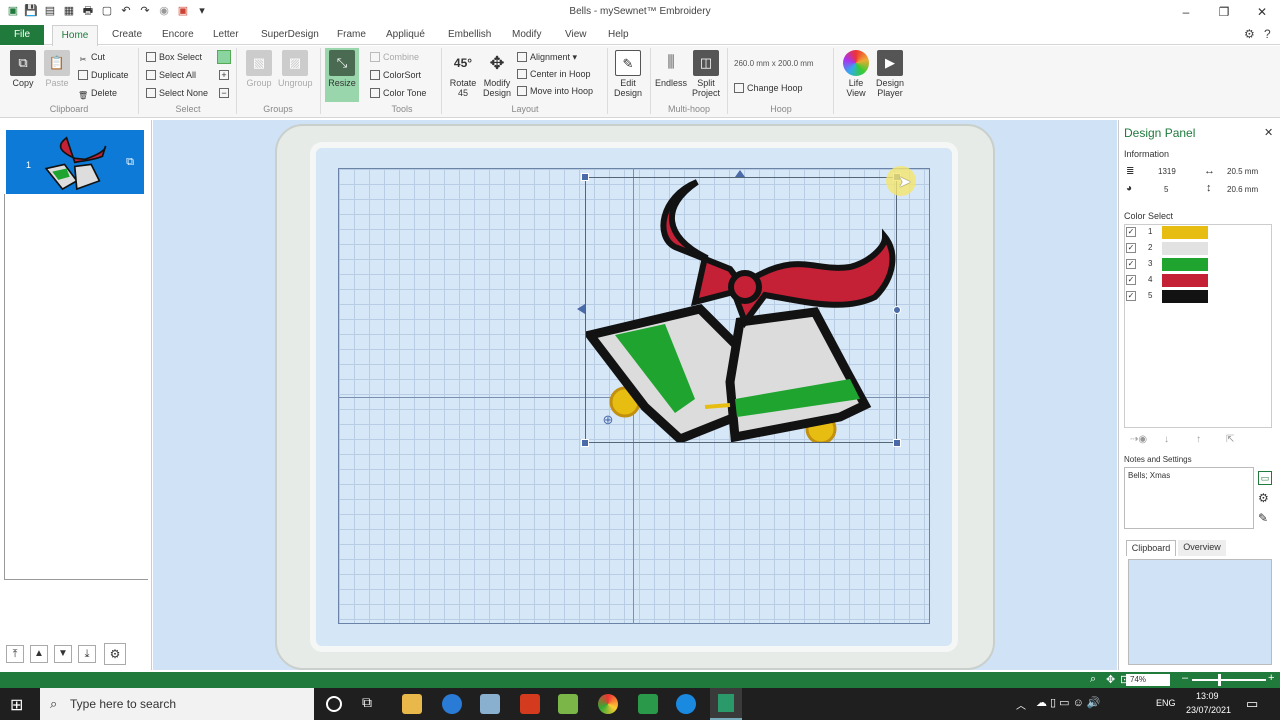  Describe the element at coordinates (686, 704) in the screenshot. I see `edge-icon` at that location.